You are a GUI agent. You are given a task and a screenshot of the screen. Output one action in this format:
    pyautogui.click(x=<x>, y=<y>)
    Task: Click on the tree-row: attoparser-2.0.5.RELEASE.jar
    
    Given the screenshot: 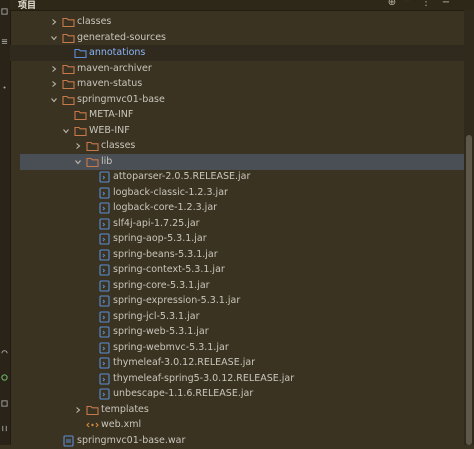 What is the action you would take?
    pyautogui.click(x=237, y=177)
    